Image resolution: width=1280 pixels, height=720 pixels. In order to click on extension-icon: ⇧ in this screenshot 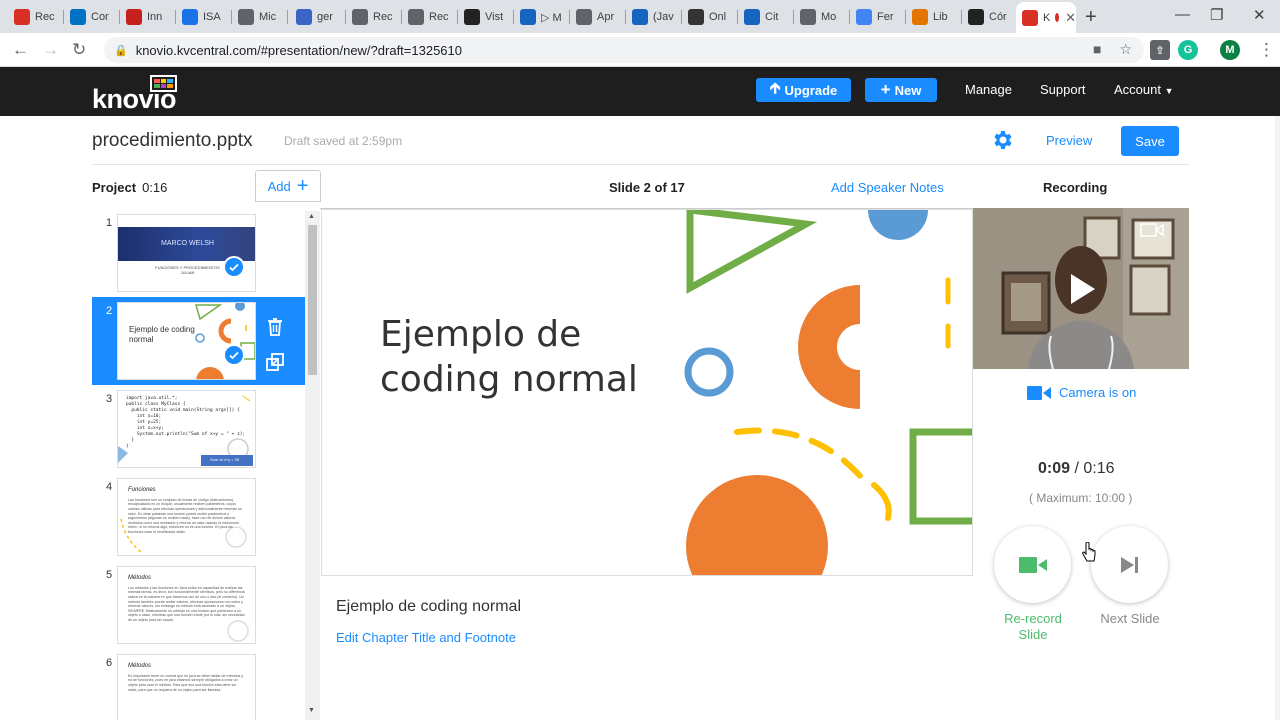, I will do `click(1160, 50)`.